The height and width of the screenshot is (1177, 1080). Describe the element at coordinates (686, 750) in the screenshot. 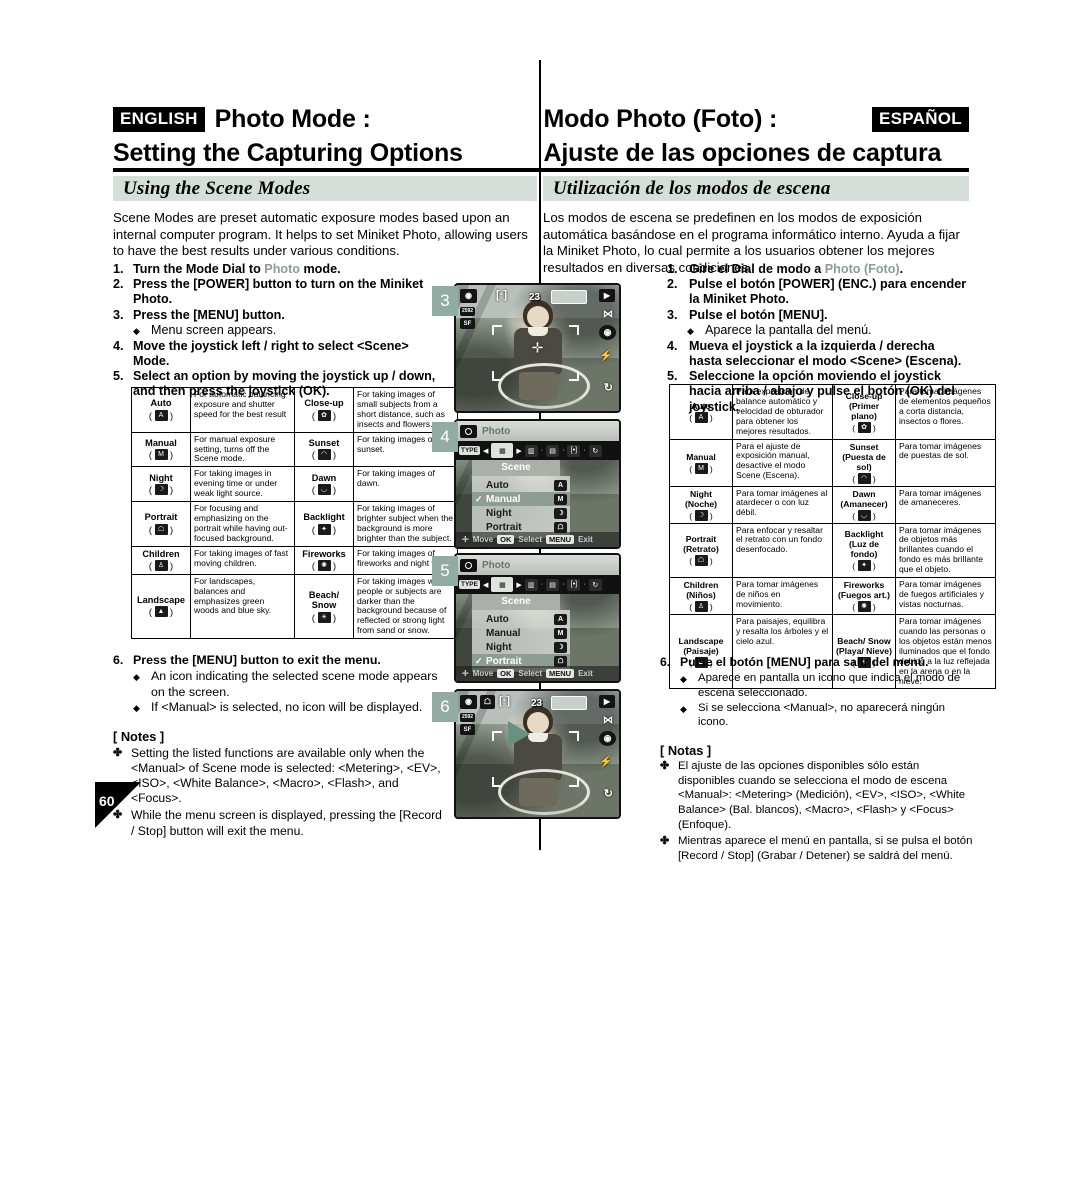

I see `notes-heading: [ Notas ]` at that location.